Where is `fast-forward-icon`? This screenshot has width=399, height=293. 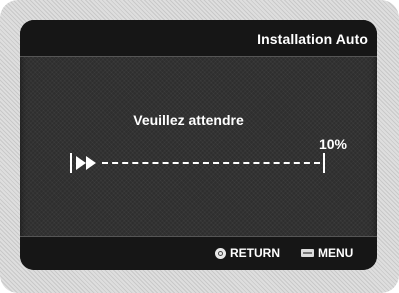 fast-forward-icon is located at coordinates (87, 163).